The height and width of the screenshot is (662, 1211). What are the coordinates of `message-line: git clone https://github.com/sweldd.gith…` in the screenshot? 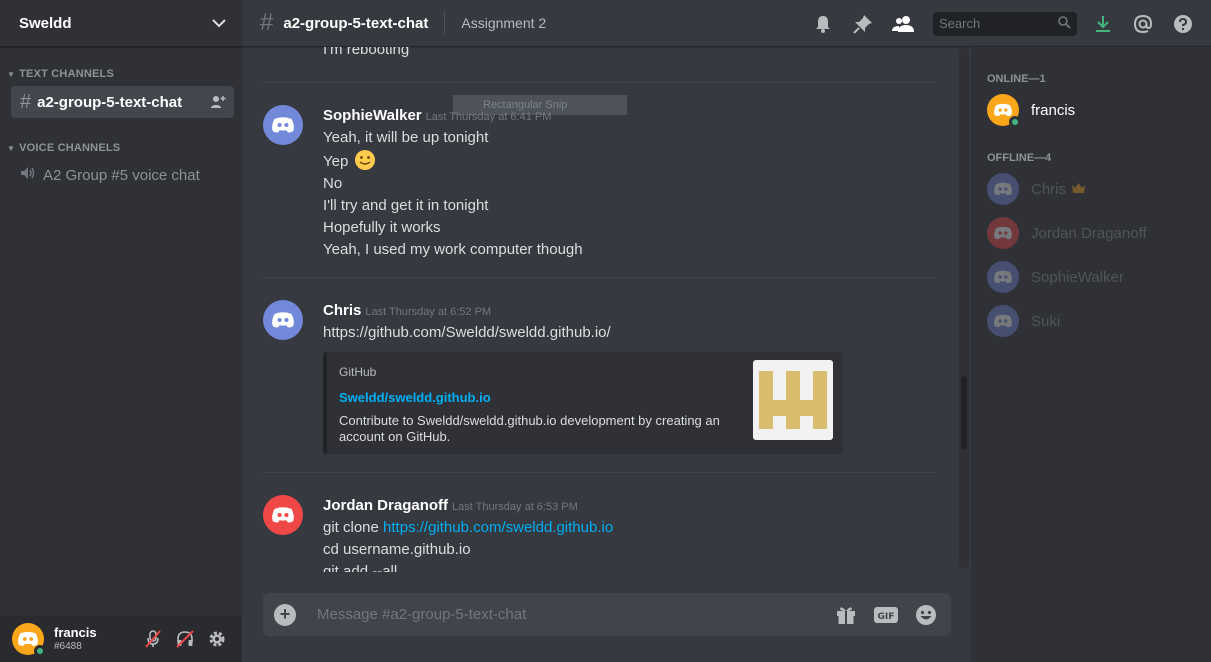 It's located at (633, 528).